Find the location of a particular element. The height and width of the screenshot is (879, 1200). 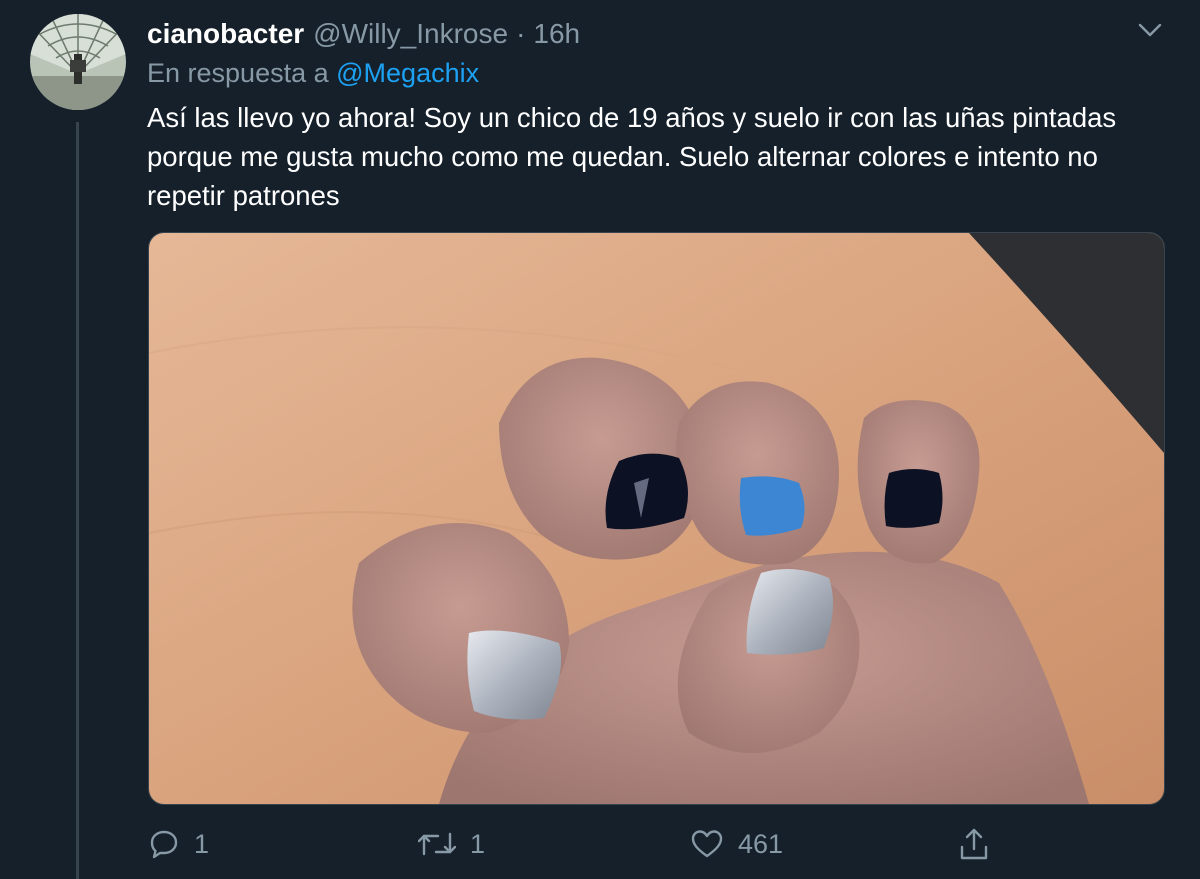

reply-mention-link: @Megachix is located at coordinates (407, 73).